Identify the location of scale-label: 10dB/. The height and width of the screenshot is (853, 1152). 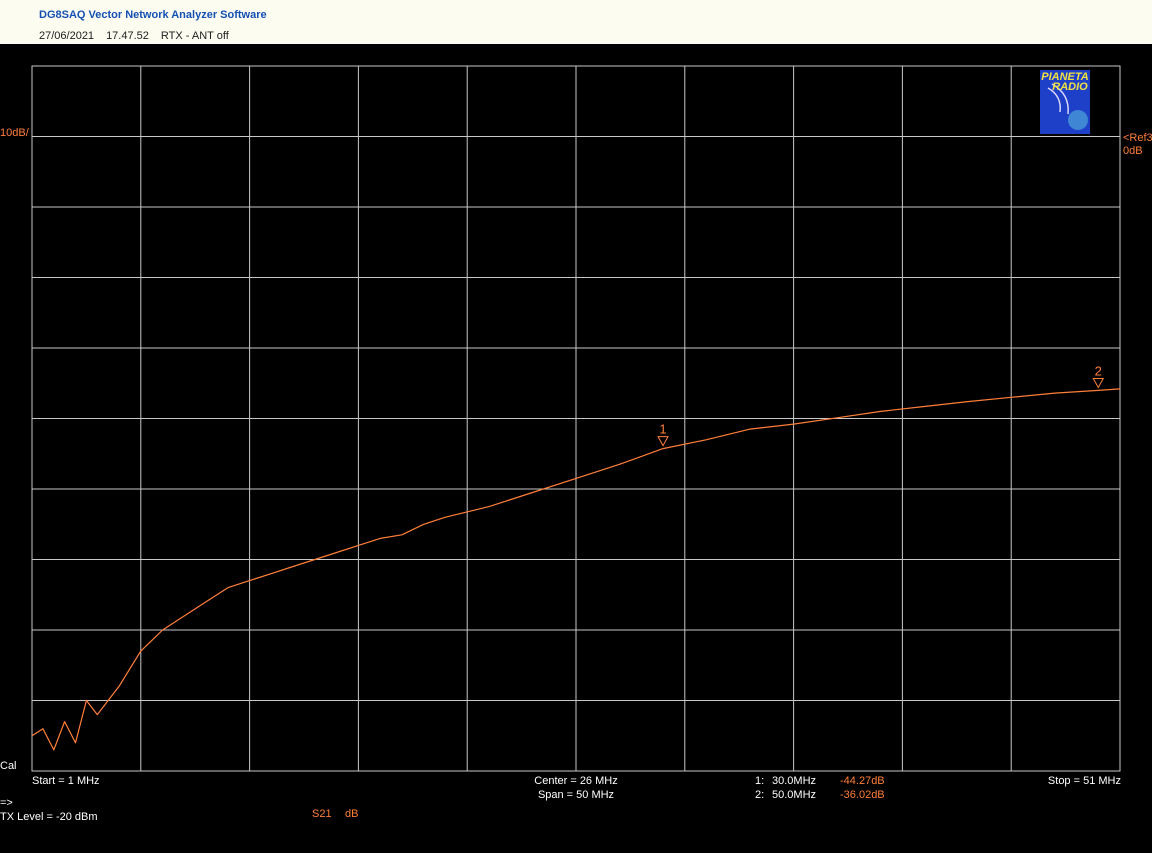
(15, 133).